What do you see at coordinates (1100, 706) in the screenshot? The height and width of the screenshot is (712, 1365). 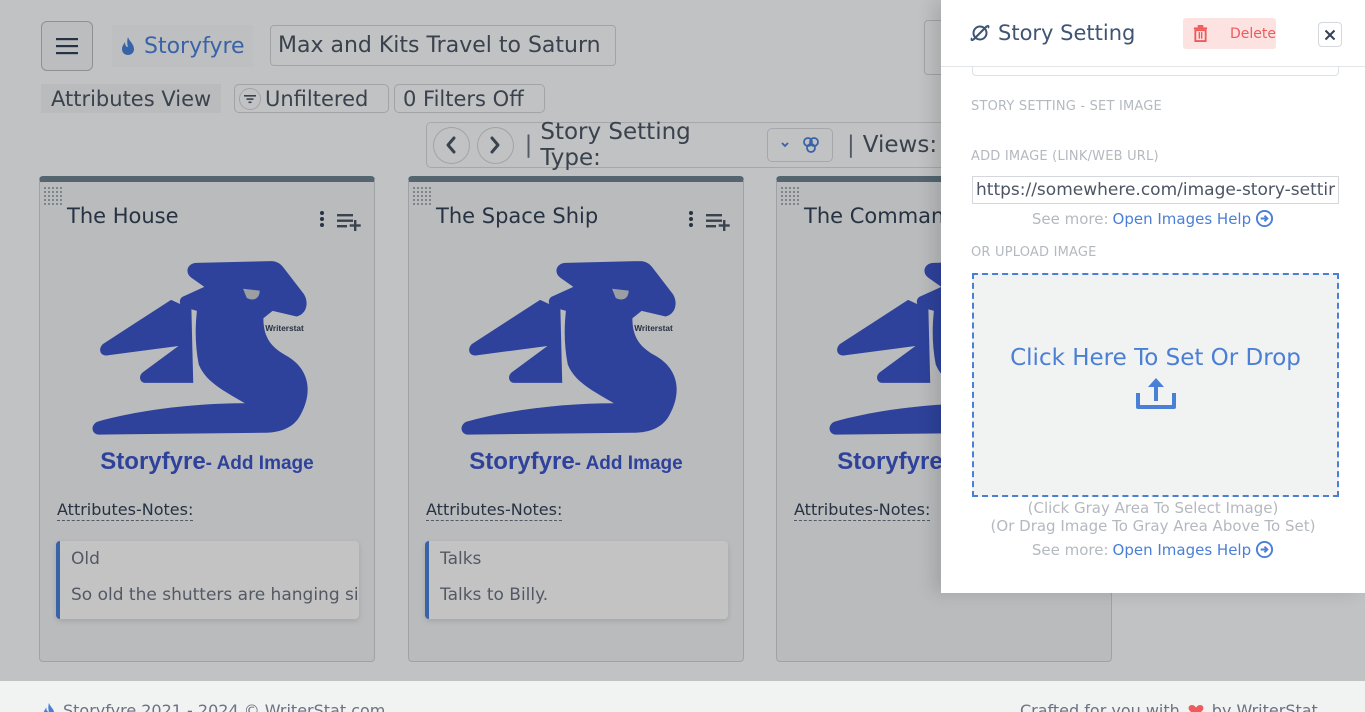 I see `footer-credit-prefix: Crafted for you with` at bounding box center [1100, 706].